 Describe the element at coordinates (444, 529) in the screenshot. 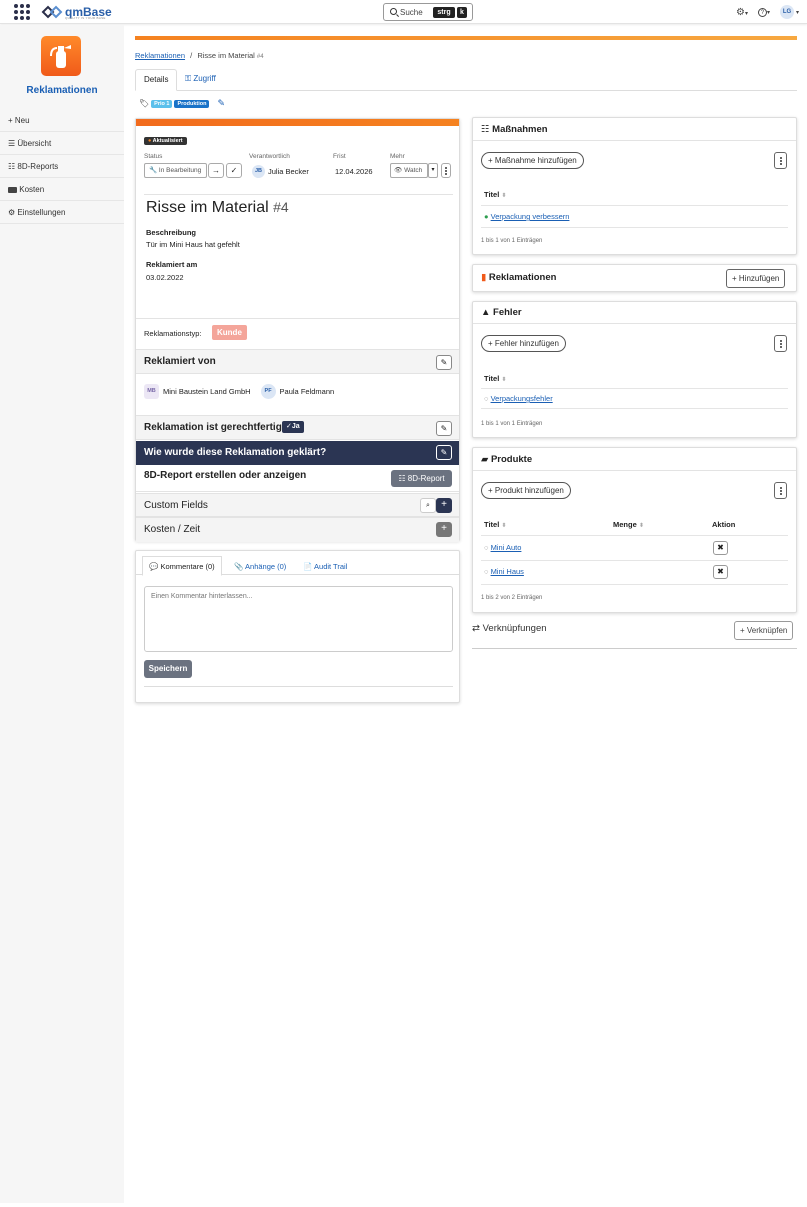

I see `add-kosten-button: +` at that location.